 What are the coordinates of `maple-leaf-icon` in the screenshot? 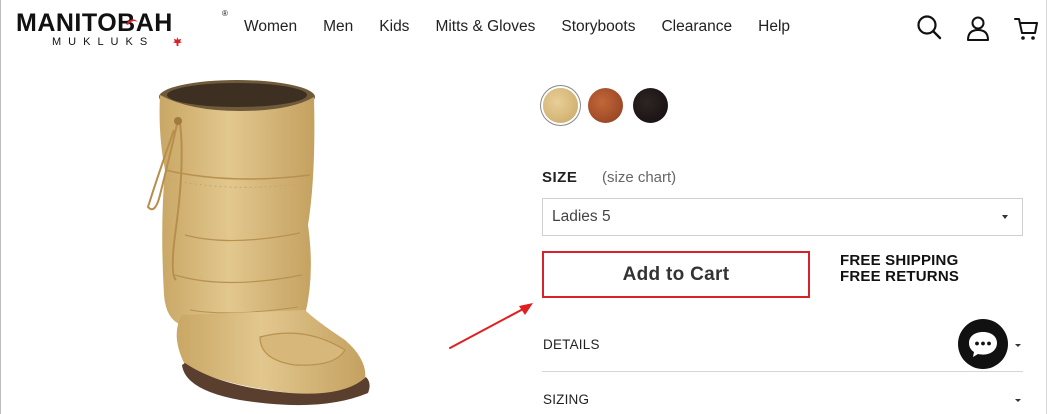 It's located at (177, 41).